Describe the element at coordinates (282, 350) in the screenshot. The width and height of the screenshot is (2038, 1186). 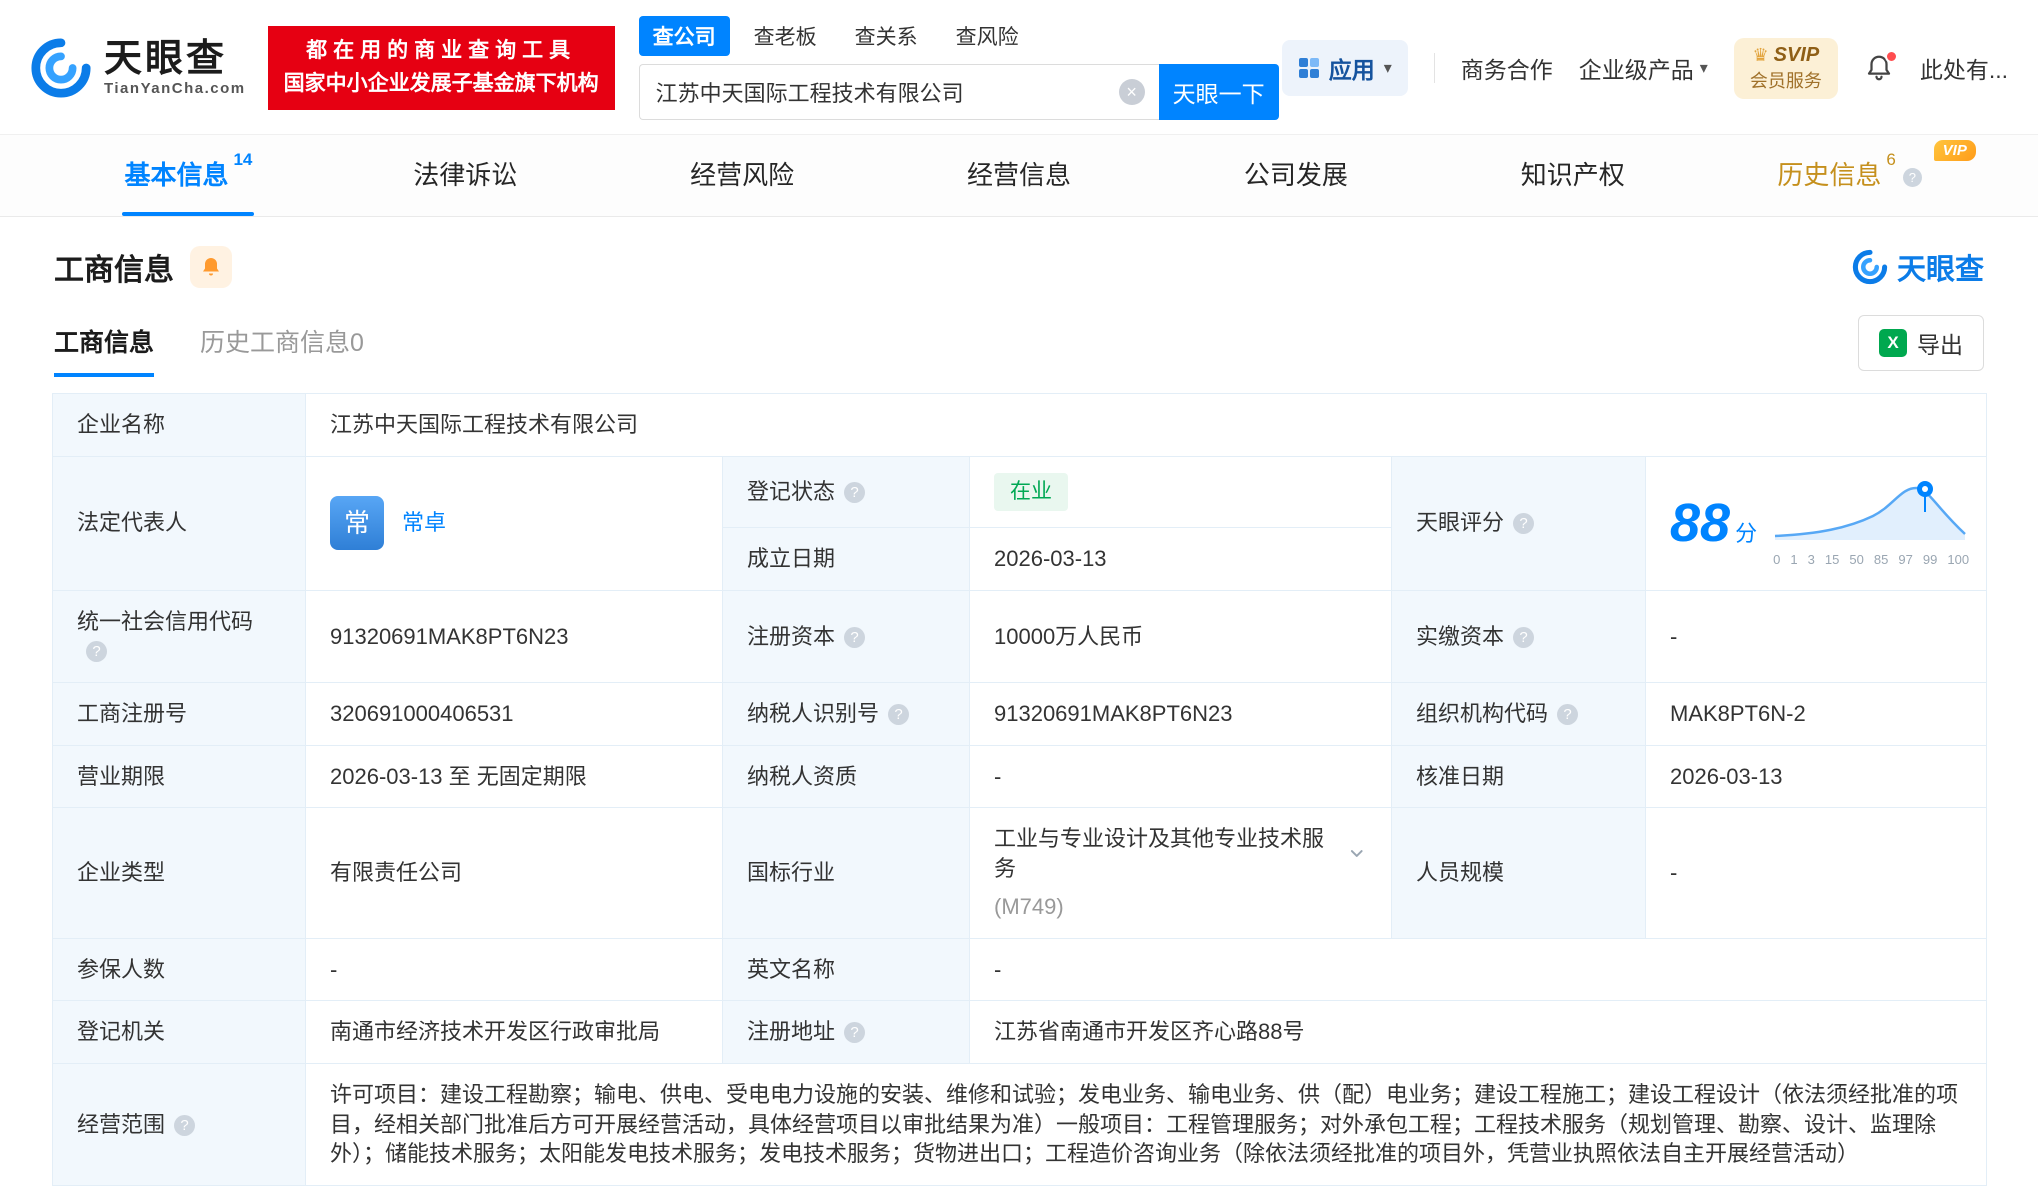
I see `subtab-history-business-info: 历史工商信息0` at that location.